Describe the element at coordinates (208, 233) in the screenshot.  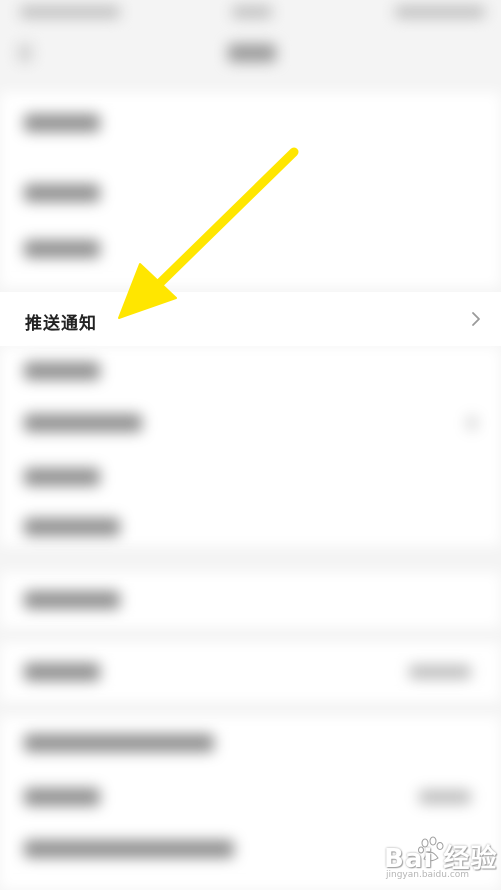
I see `annotation-arrow` at that location.